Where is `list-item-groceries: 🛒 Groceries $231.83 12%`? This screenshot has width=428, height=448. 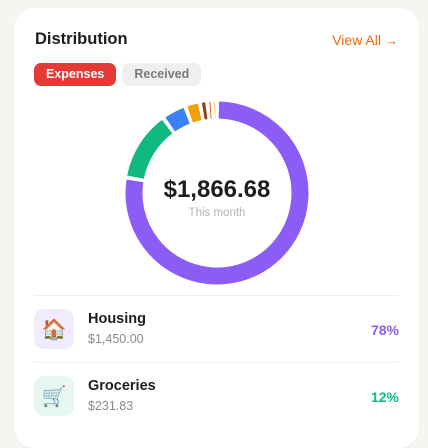
list-item-groceries: 🛒 Groceries $231.83 12% is located at coordinates (216, 397).